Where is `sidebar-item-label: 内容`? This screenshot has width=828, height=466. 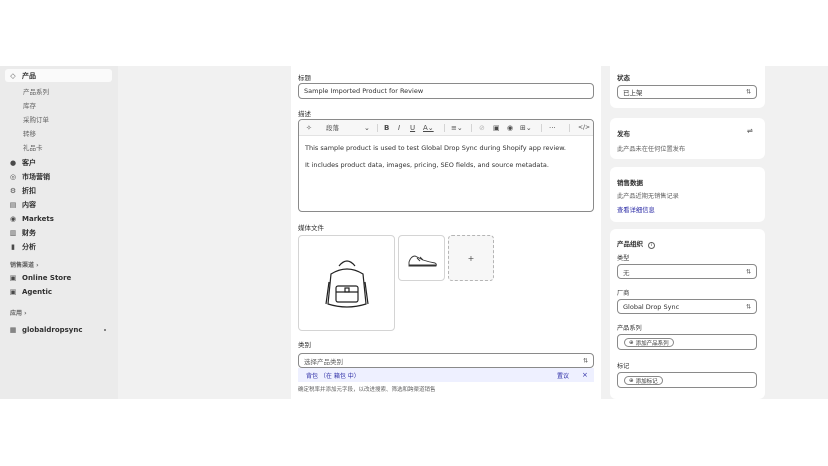 sidebar-item-label: 内容 is located at coordinates (29, 204).